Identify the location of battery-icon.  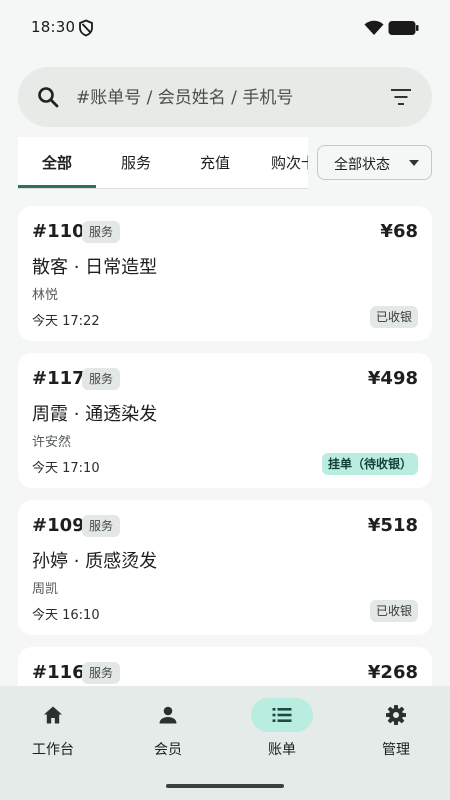
(403, 28).